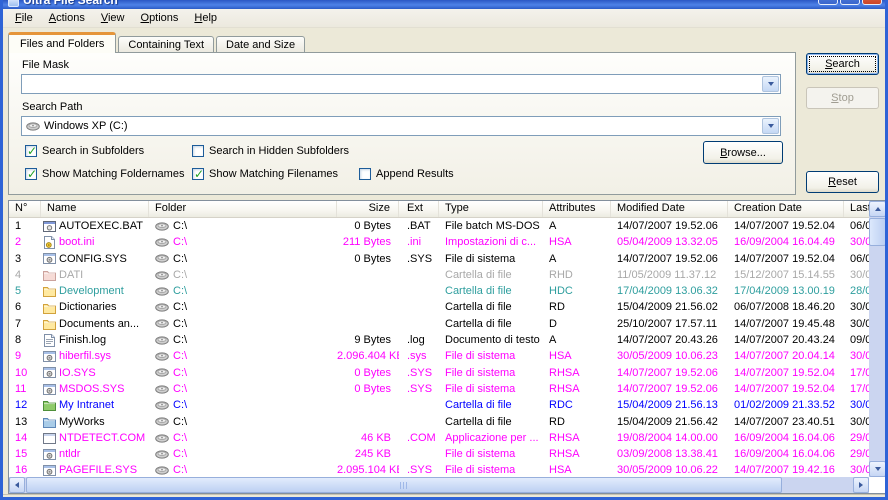 The image size is (888, 500). I want to click on minimize-button, so click(828, 2).